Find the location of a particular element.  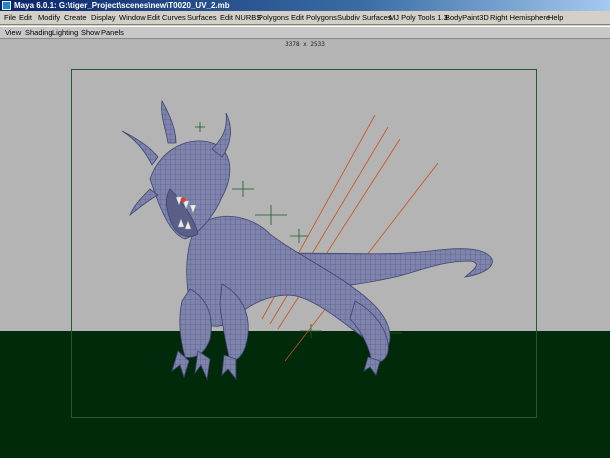

selected-pivot-marker is located at coordinates (183, 200).